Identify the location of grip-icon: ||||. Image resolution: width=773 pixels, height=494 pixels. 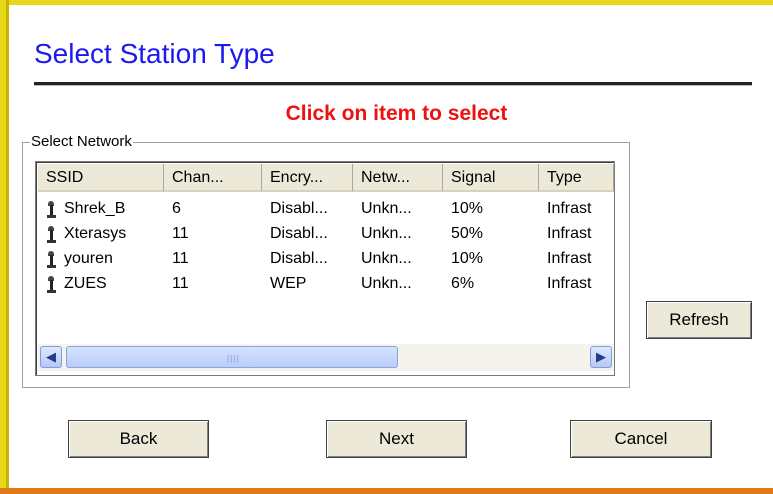
(233, 358).